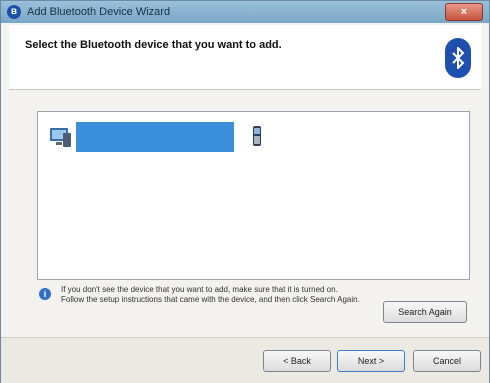 The width and height of the screenshot is (490, 383). I want to click on back-button: < Back, so click(297, 361).